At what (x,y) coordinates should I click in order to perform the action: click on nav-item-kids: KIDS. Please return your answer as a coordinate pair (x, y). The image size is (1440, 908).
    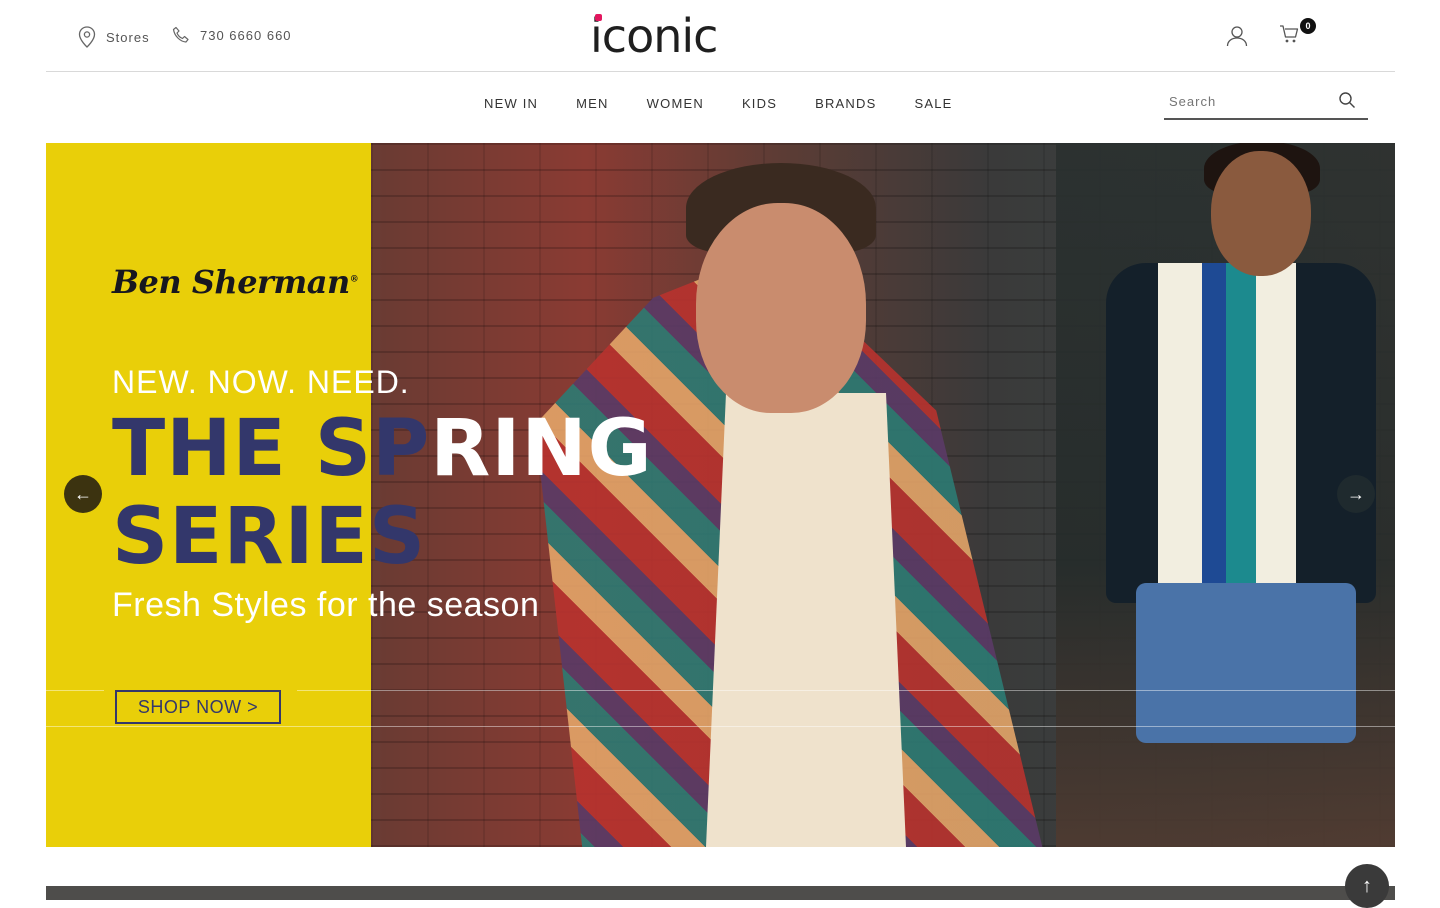
    Looking at the image, I should click on (759, 103).